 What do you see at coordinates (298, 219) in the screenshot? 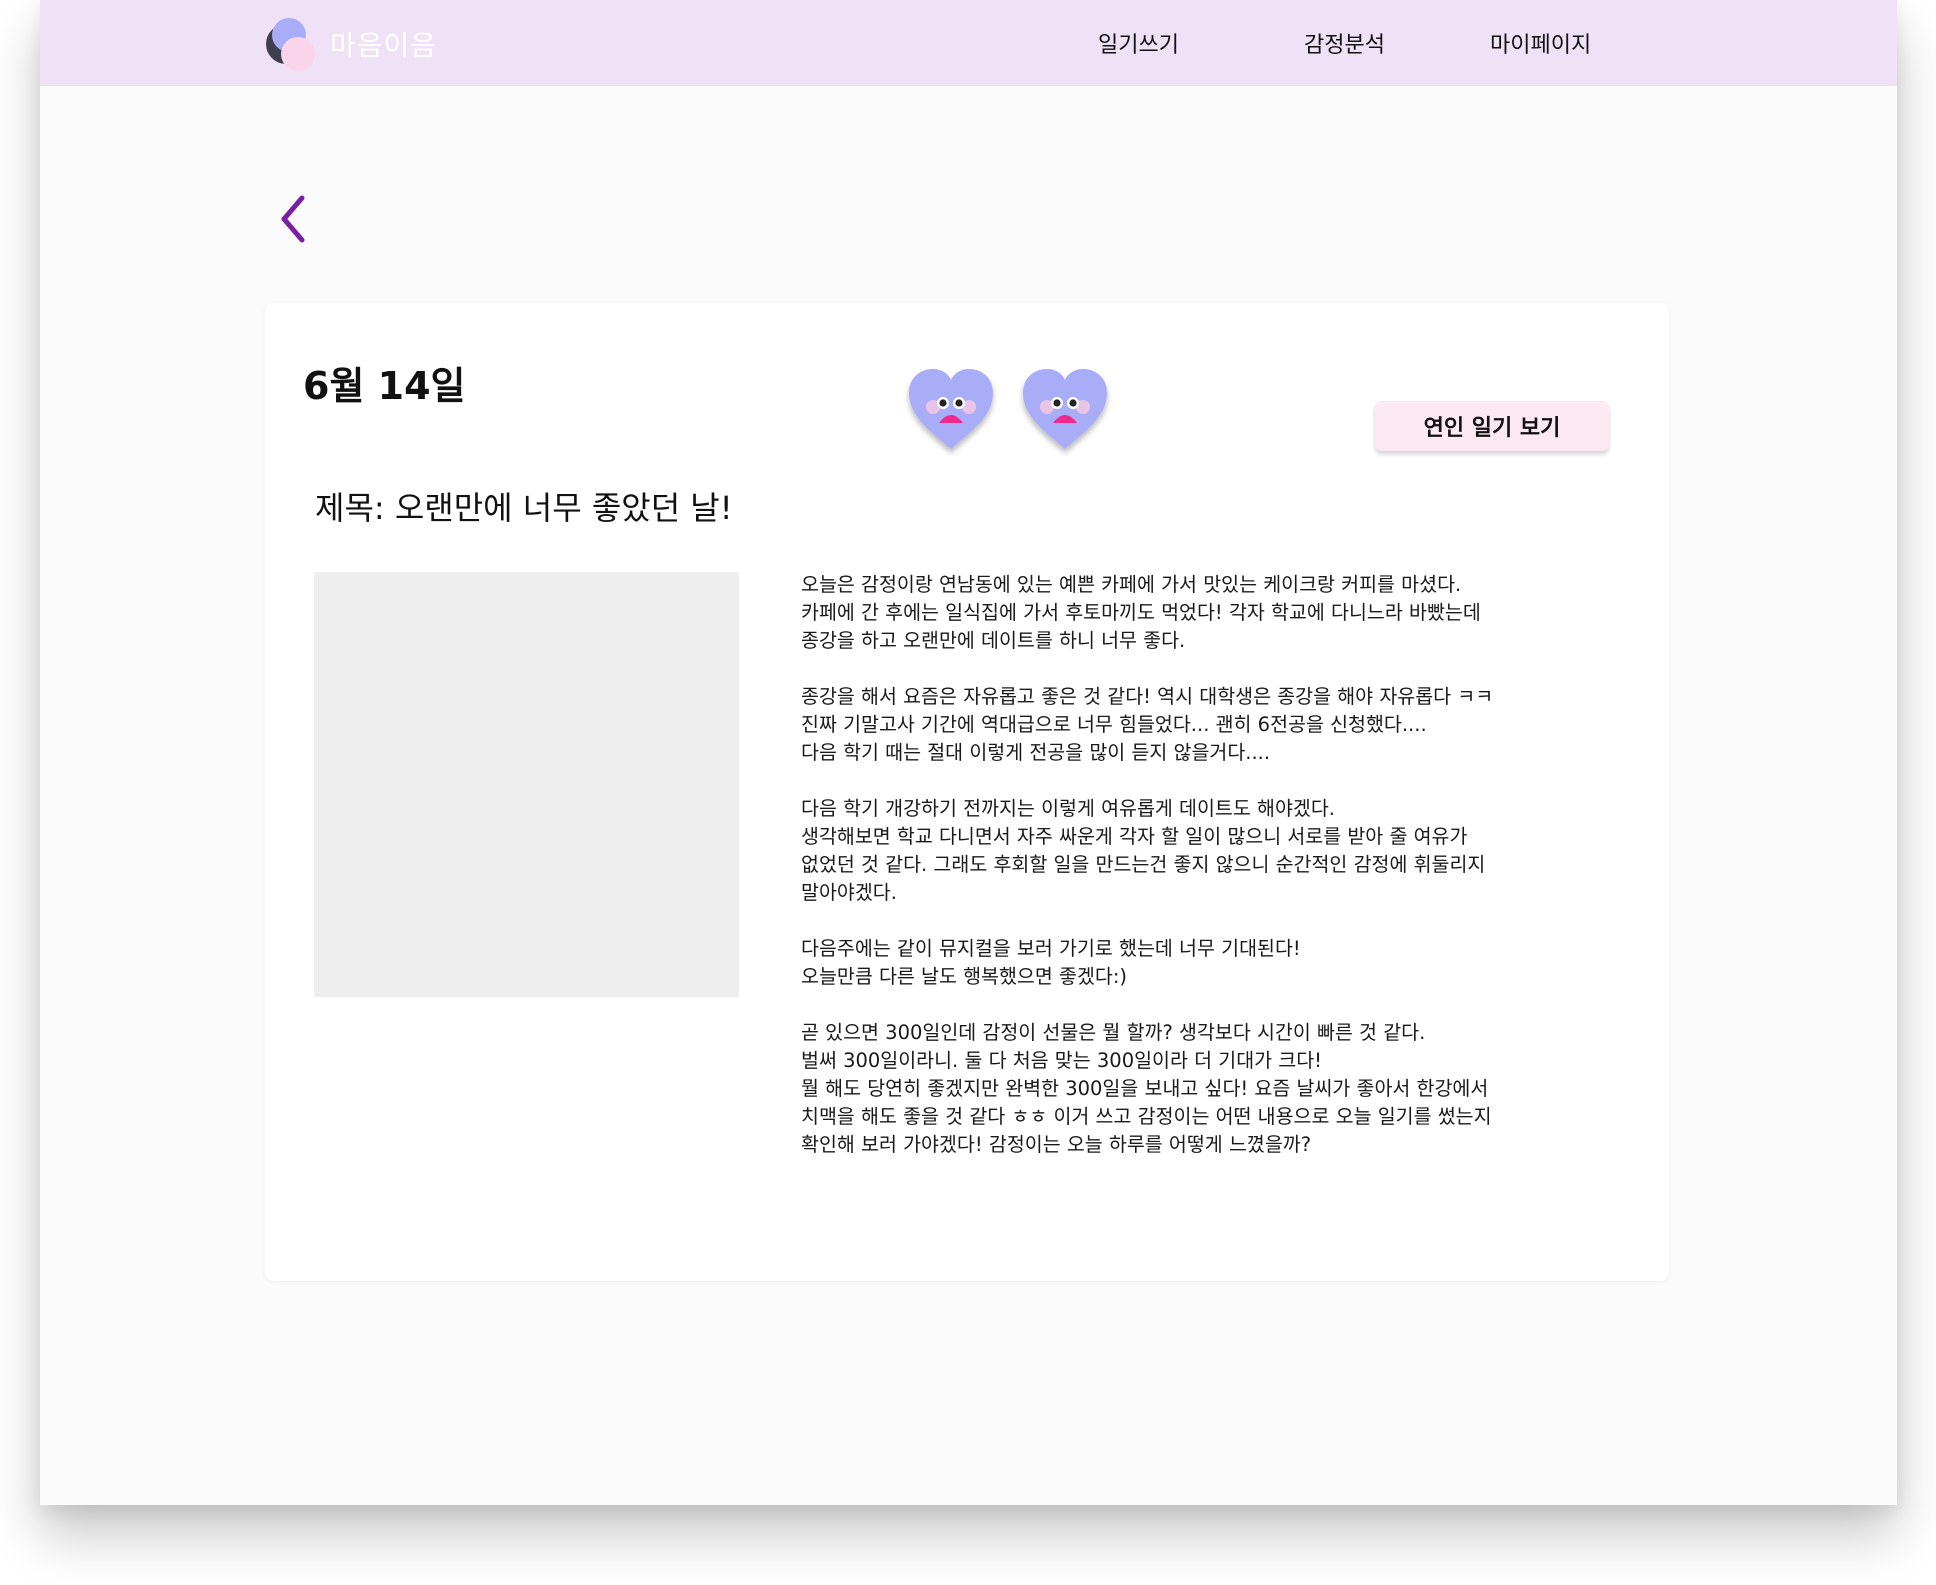
I see `back-arrow-icon` at bounding box center [298, 219].